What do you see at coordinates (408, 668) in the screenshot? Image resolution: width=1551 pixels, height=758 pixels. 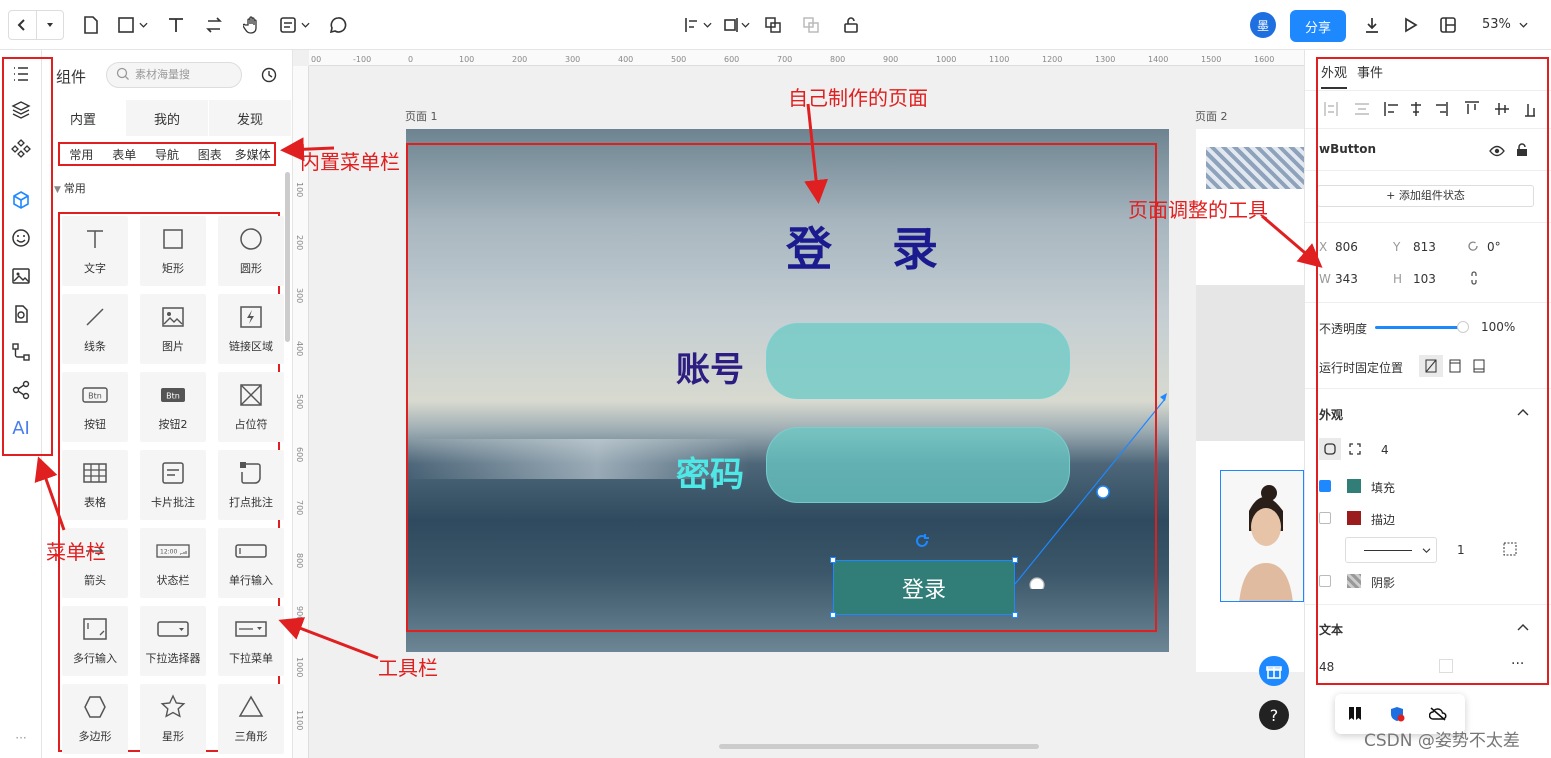 I see `annotation-toolbar: 工具栏` at bounding box center [408, 668].